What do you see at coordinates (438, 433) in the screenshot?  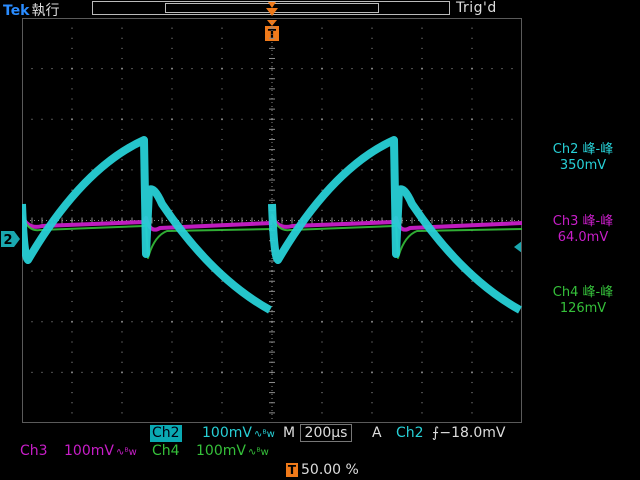 I see `trigger-readout: A Ch2 ⨍−18.0mV` at bounding box center [438, 433].